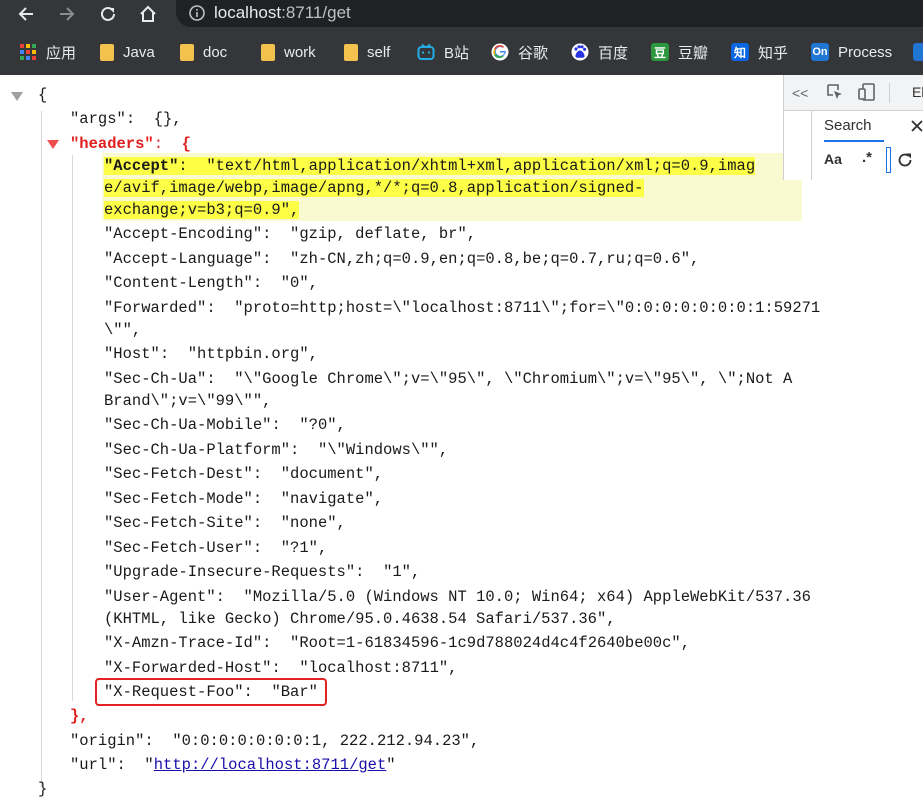 The width and height of the screenshot is (923, 812). I want to click on bookmark-bilibili: B站, so click(443, 52).